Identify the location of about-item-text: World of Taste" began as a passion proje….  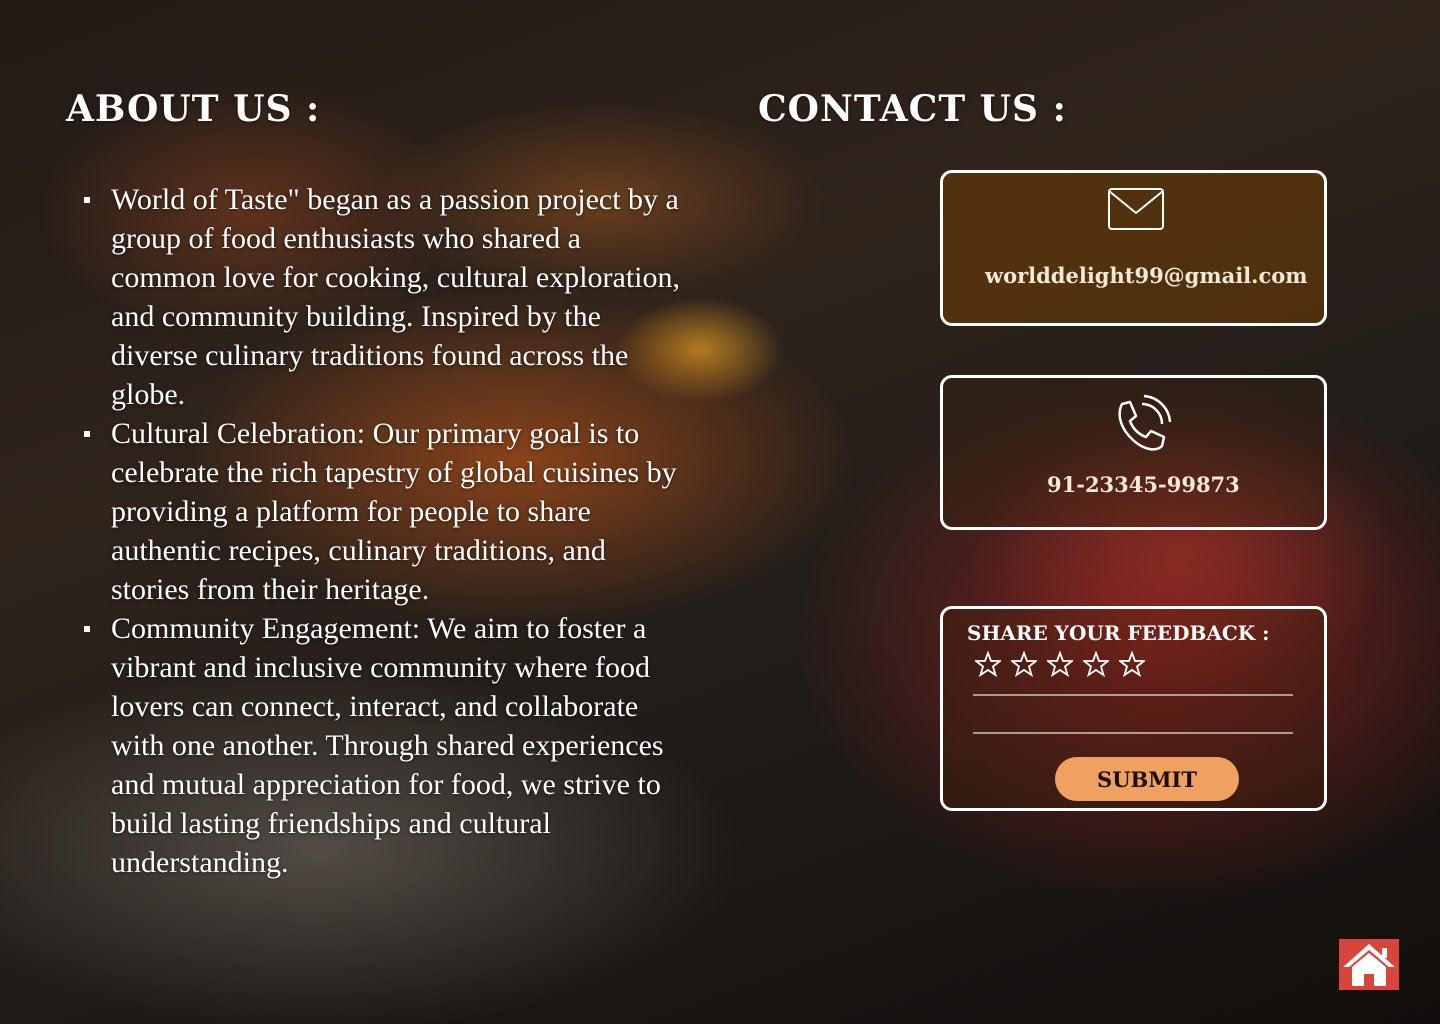
(396, 297).